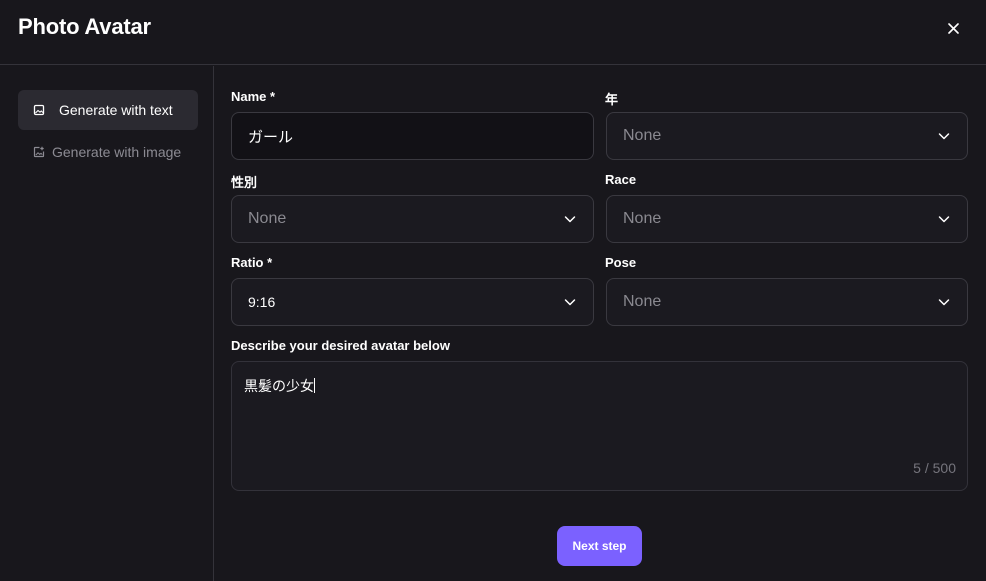 This screenshot has width=986, height=581. Describe the element at coordinates (787, 219) in the screenshot. I see `race-select: None` at that location.